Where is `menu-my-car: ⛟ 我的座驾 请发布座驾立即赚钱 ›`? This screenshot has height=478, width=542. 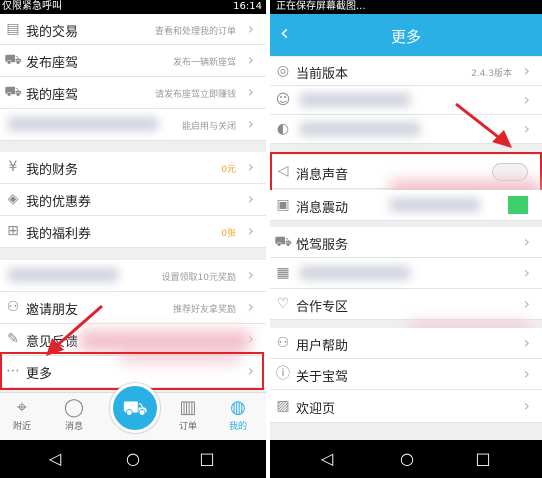
menu-my-car: ⛟ 我的座驾 请发布座驾立即赚钱 › is located at coordinates (133, 93).